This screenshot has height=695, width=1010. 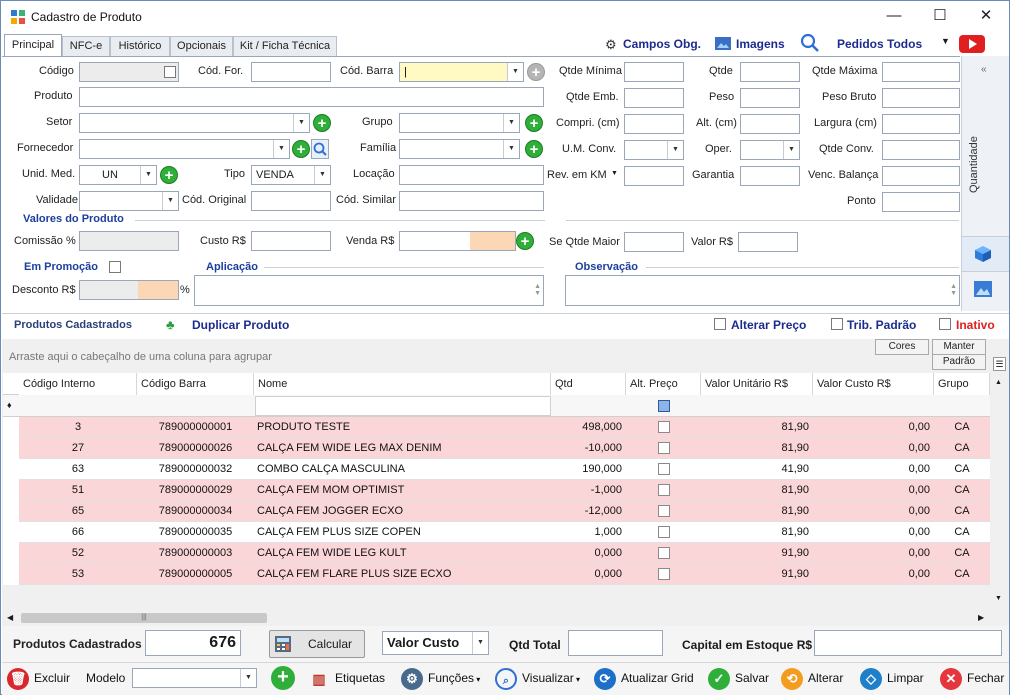 I want to click on padrao-button: Padrão, so click(x=959, y=362).